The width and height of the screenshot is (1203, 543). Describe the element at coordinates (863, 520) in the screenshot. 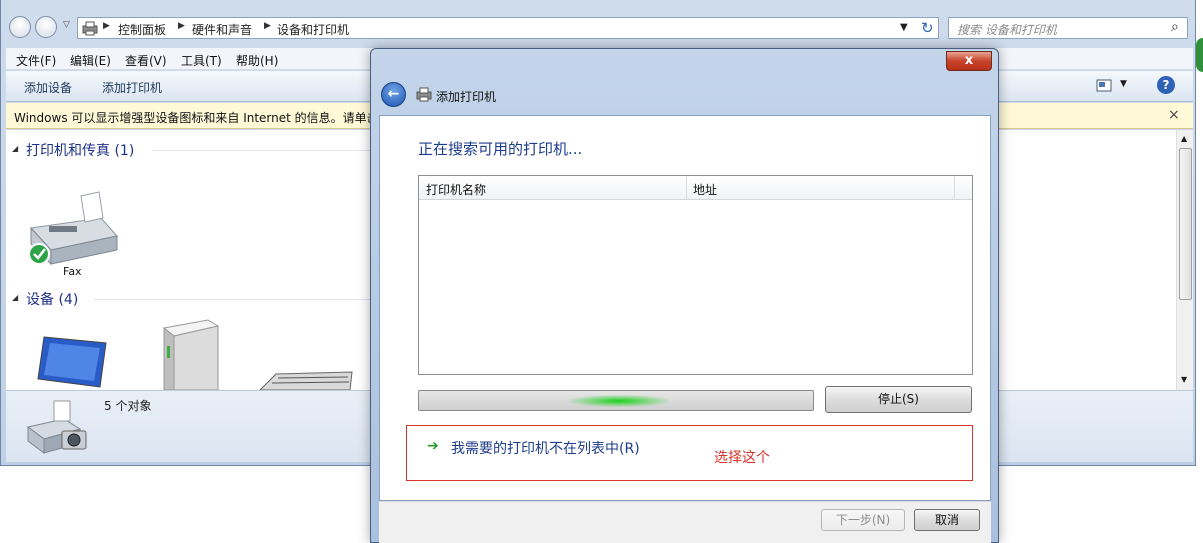

I see `next-button: 下一步(N)` at that location.